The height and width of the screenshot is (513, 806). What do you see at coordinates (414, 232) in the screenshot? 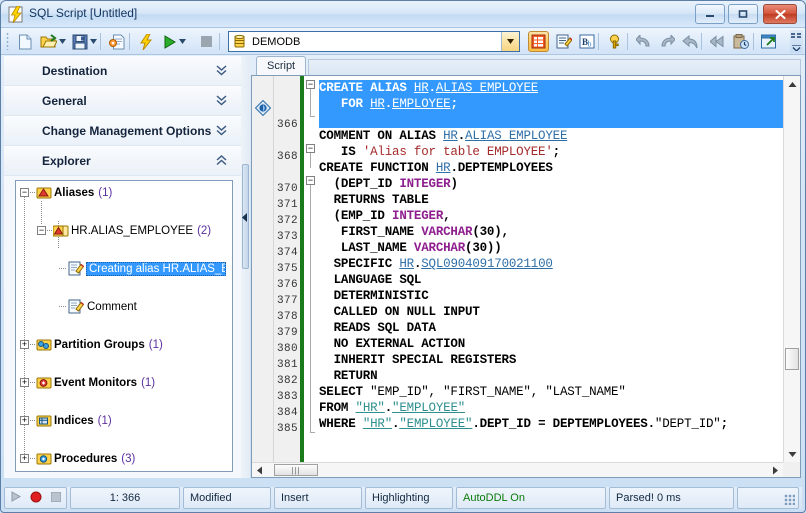
I see `code-line: FIRST_NAME VARCHAR(30),` at bounding box center [414, 232].